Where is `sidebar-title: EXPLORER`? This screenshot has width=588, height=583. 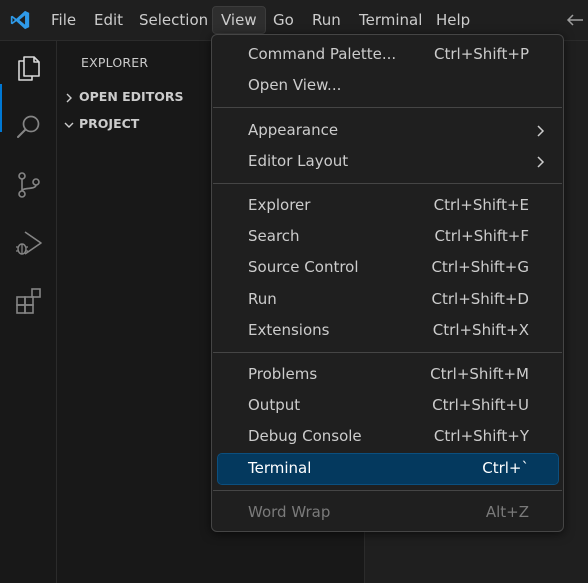 sidebar-title: EXPLORER is located at coordinates (115, 62).